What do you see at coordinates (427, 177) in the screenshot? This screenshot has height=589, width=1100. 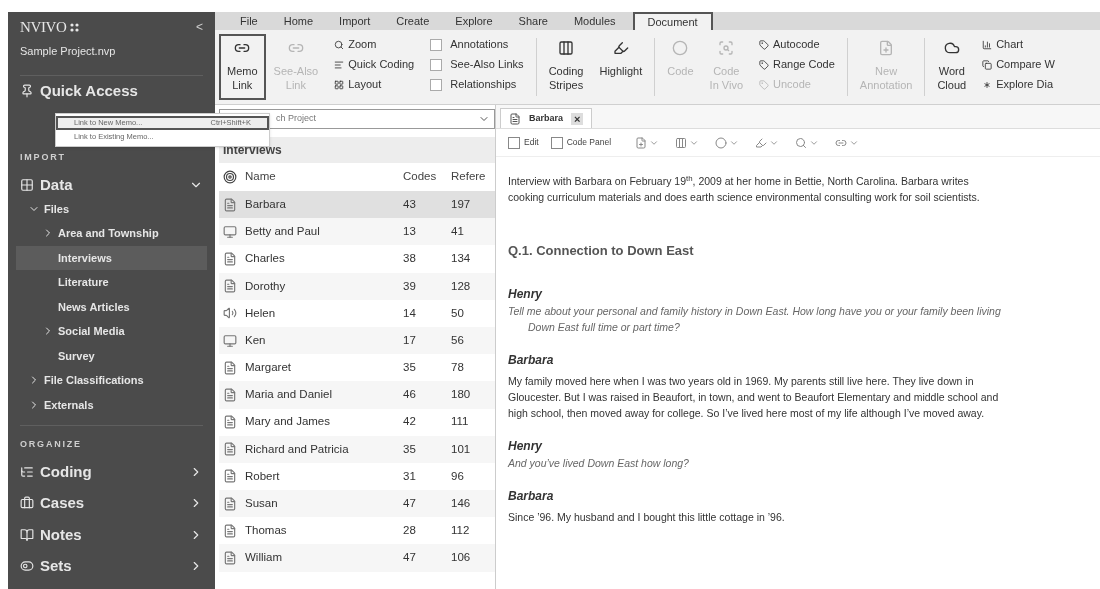 I see `column-header: Codes` at bounding box center [427, 177].